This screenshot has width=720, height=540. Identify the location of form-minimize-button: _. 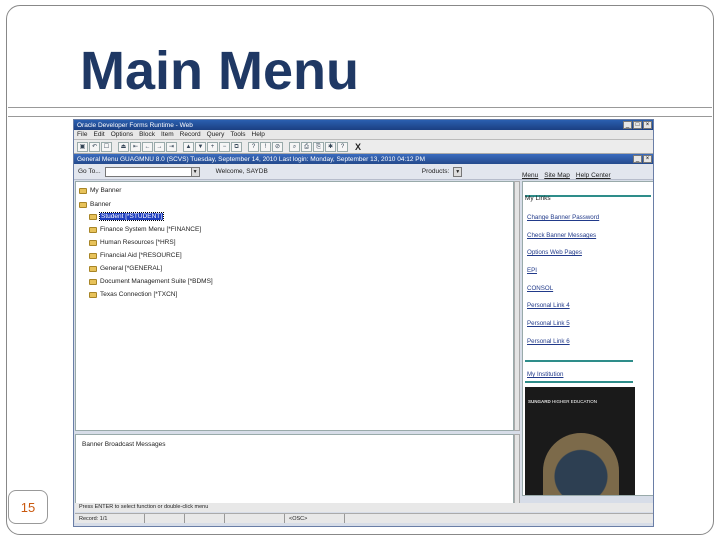
(637, 159).